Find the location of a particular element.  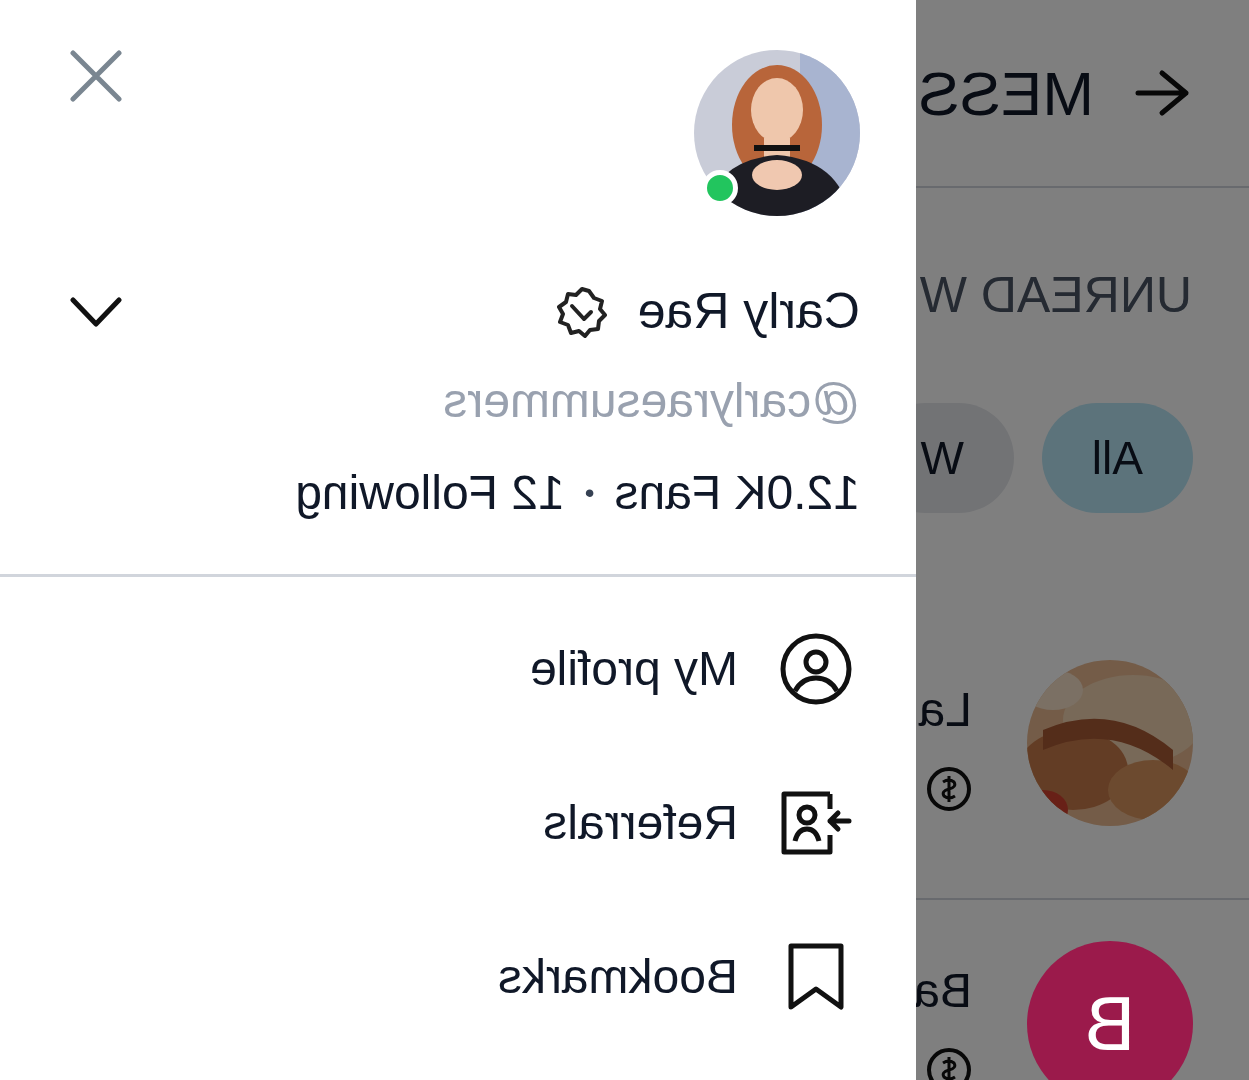

page-title: MESS is located at coordinates (1006, 93).